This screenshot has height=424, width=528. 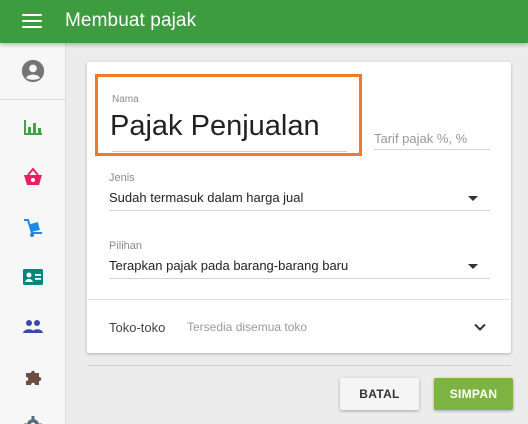 What do you see at coordinates (264, 21) in the screenshot?
I see `app-bar: Membuat pajak` at bounding box center [264, 21].